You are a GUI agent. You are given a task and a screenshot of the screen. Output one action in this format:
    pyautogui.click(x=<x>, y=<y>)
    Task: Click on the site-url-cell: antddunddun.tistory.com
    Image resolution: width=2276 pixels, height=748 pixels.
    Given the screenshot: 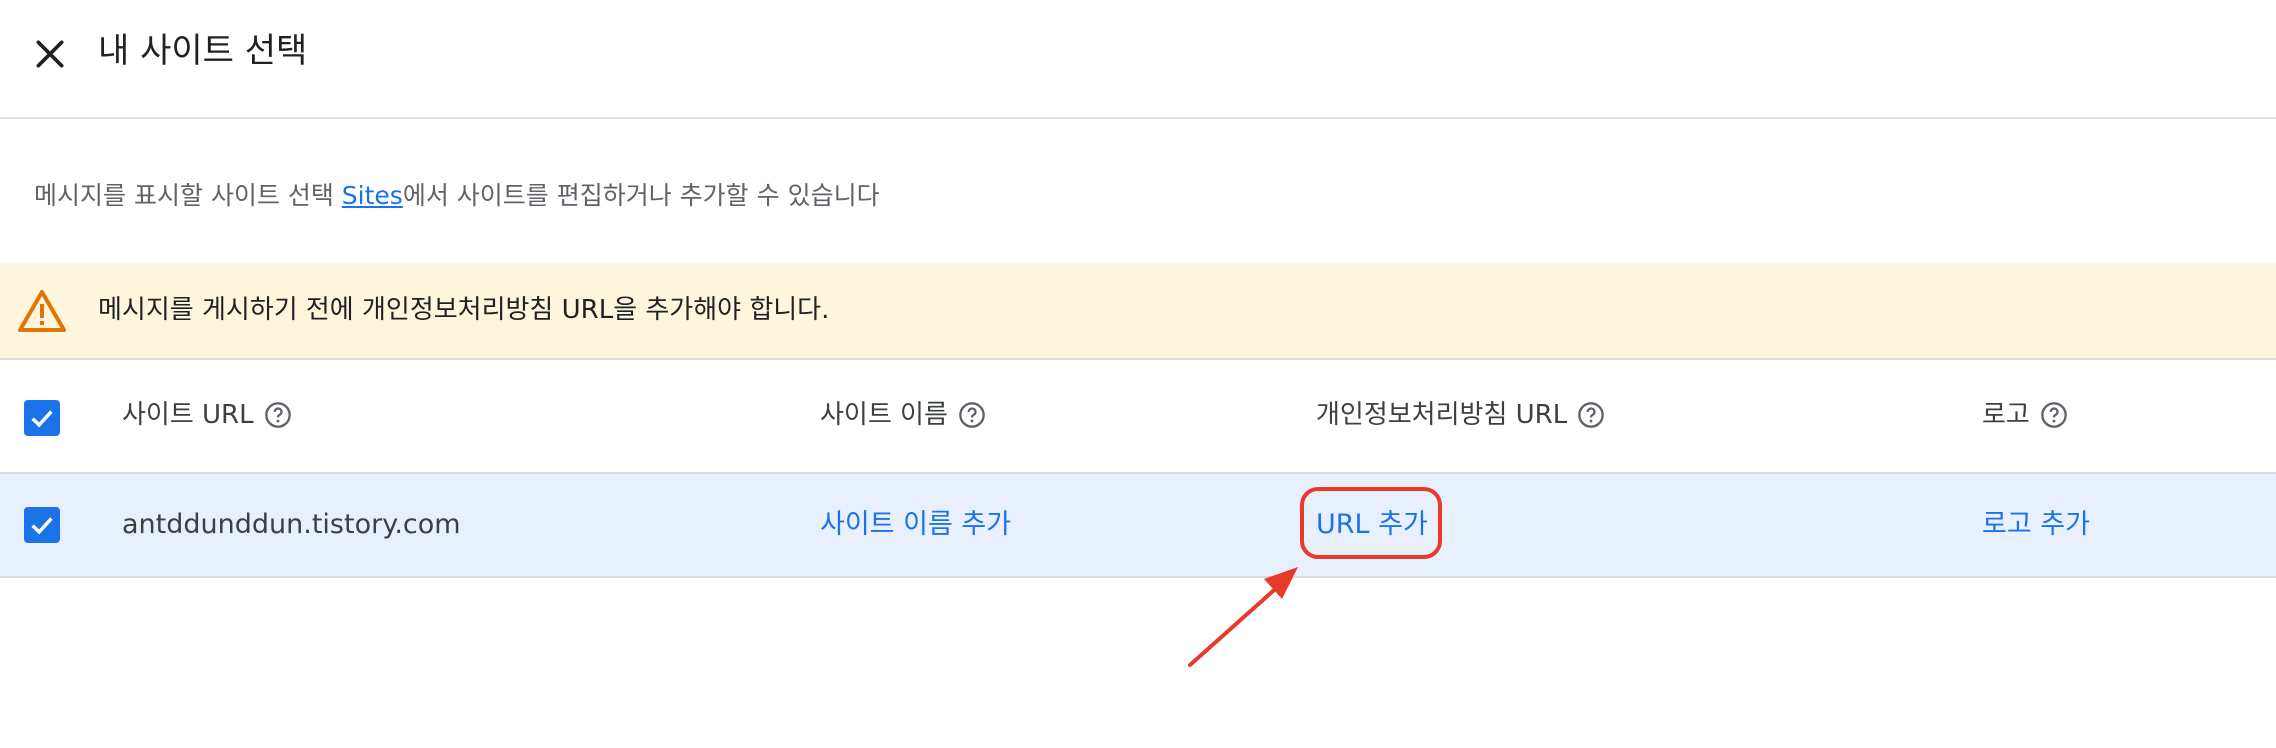 What is the action you would take?
    pyautogui.click(x=291, y=524)
    